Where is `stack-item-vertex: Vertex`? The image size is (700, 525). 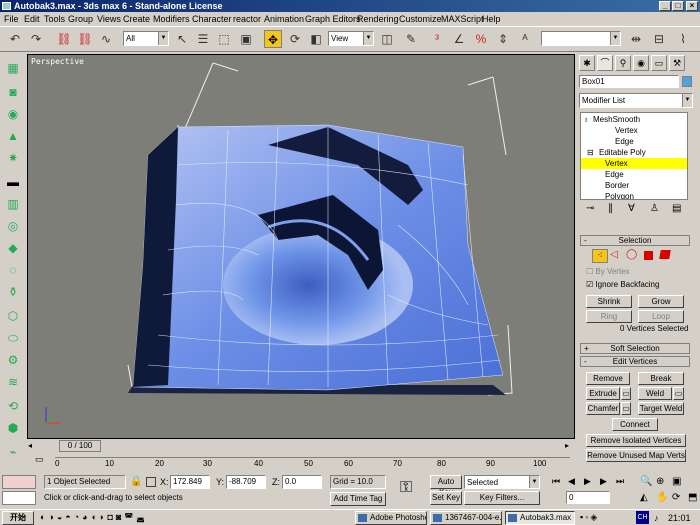
stack-item-vertex: Vertex is located at coordinates (634, 130).